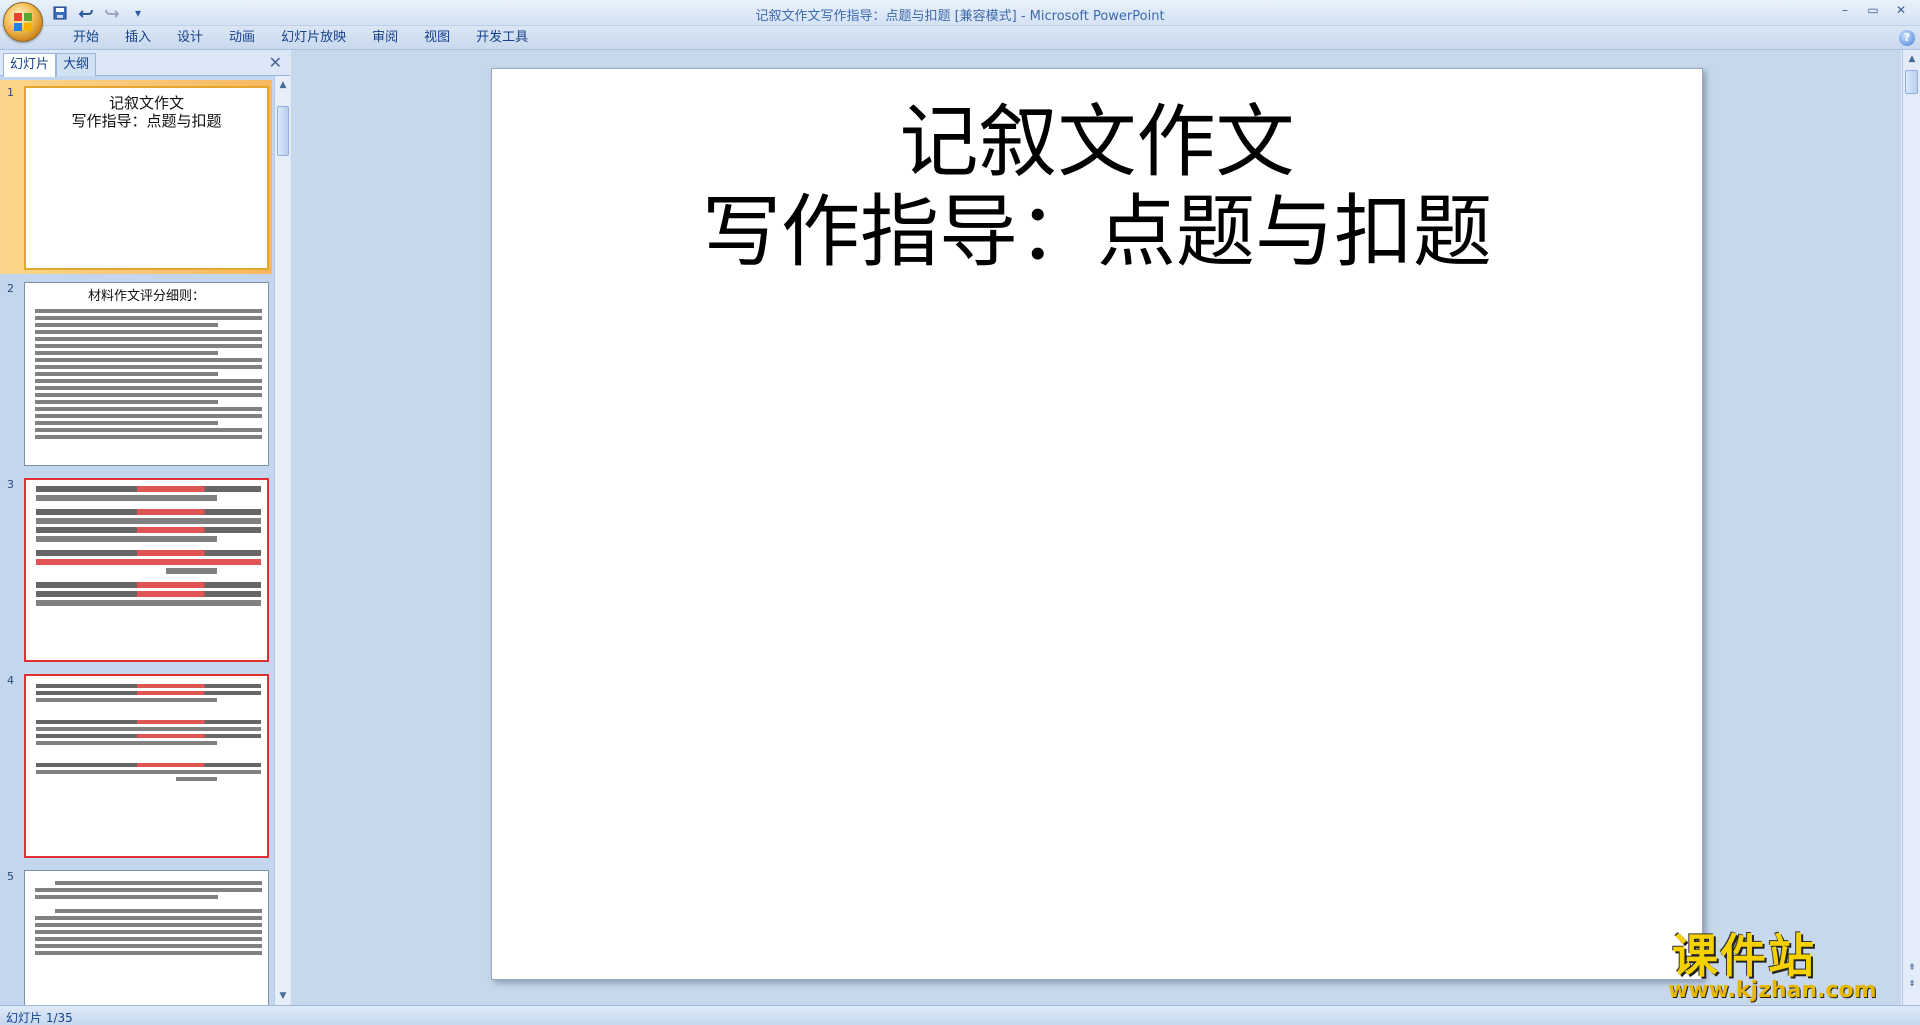 The height and width of the screenshot is (1025, 1920). I want to click on thumb-title-line: 材料作文评分细则：, so click(146, 296).